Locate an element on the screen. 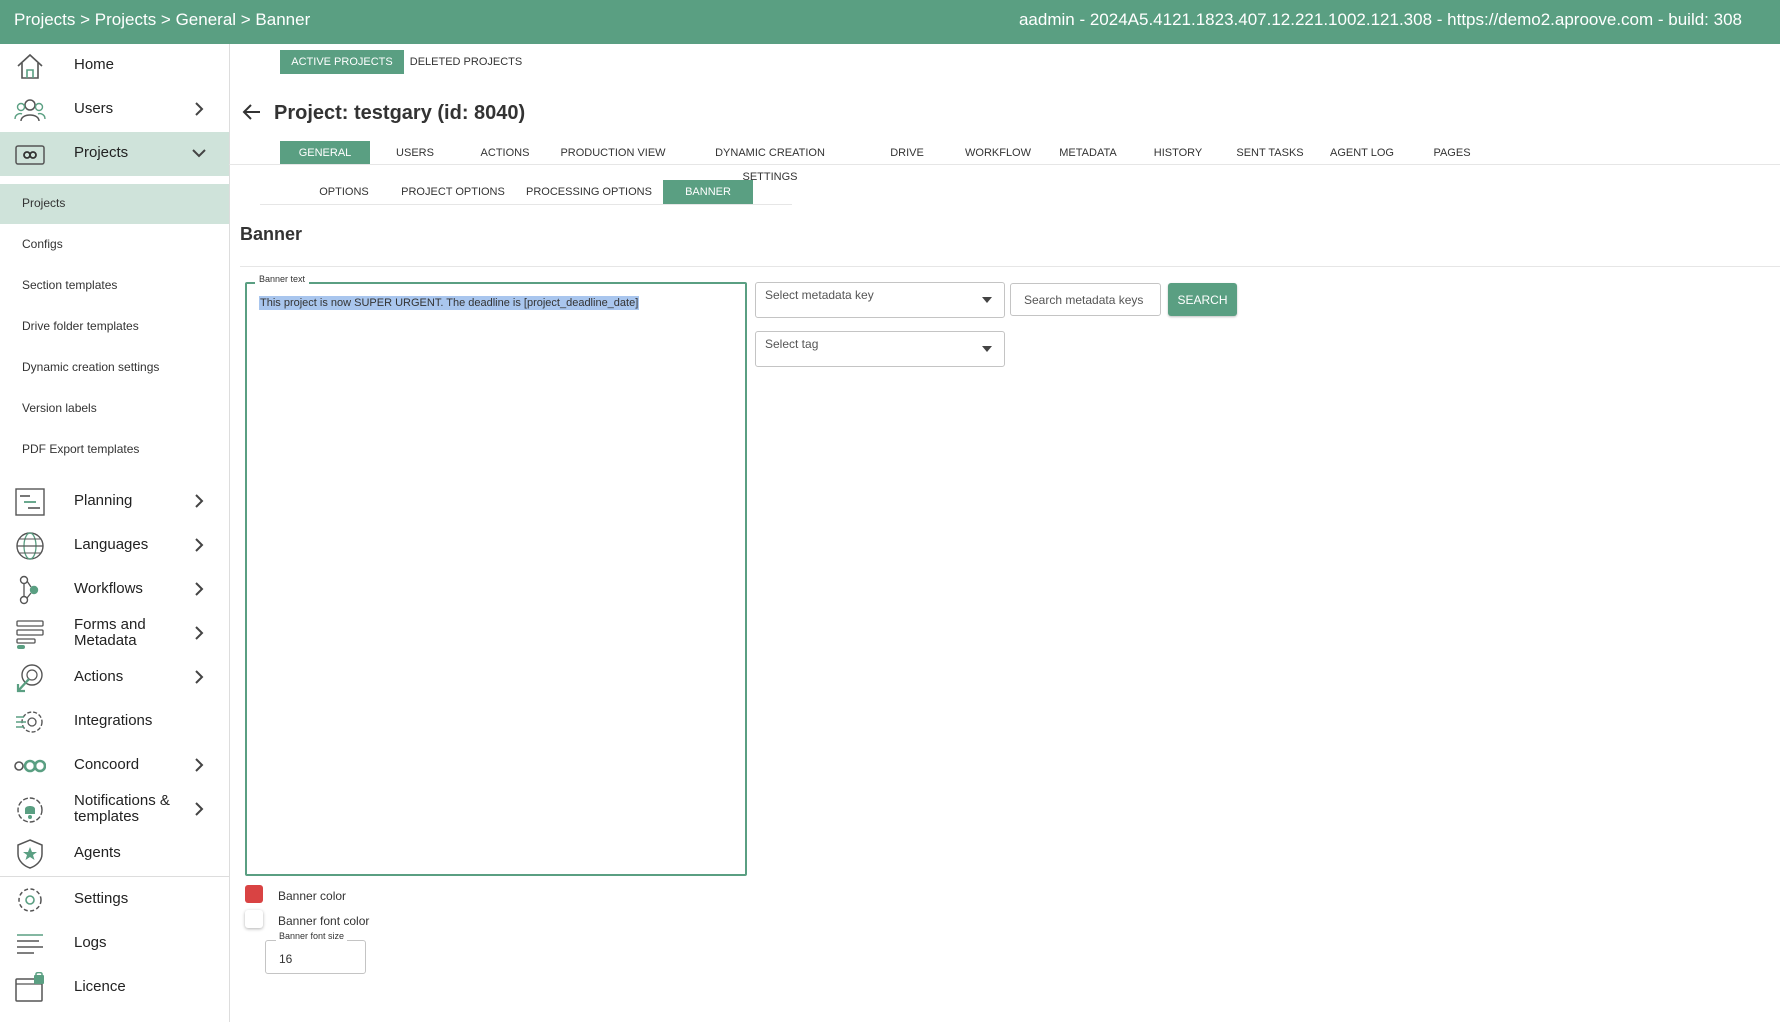 Image resolution: width=1780 pixels, height=1022 pixels. sidebar-item-actions: Actions is located at coordinates (114, 678).